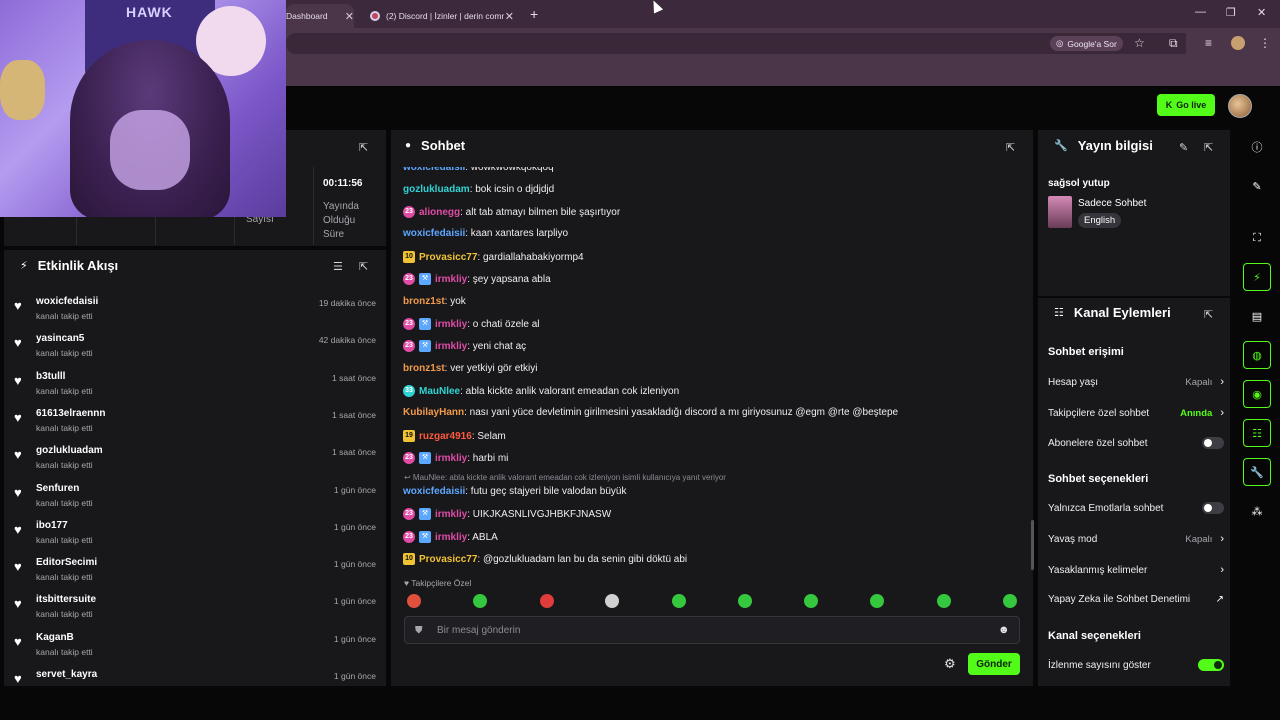 This screenshot has width=1280, height=720. Describe the element at coordinates (1136, 508) in the screenshot. I see `emote-only-row: Yalnızca Emotlarla sohbet` at that location.